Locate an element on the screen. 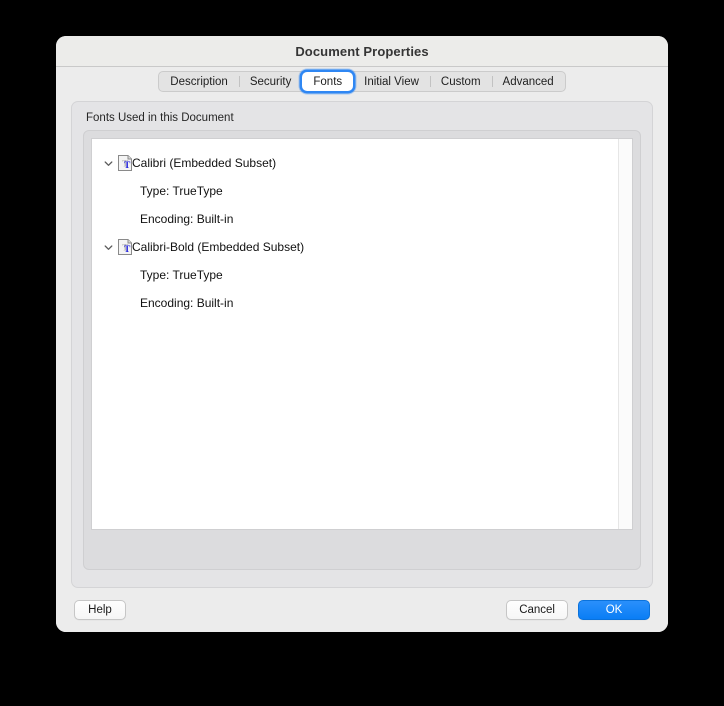 The width and height of the screenshot is (724, 706). tab-initial-view-label: Initial View is located at coordinates (391, 81).